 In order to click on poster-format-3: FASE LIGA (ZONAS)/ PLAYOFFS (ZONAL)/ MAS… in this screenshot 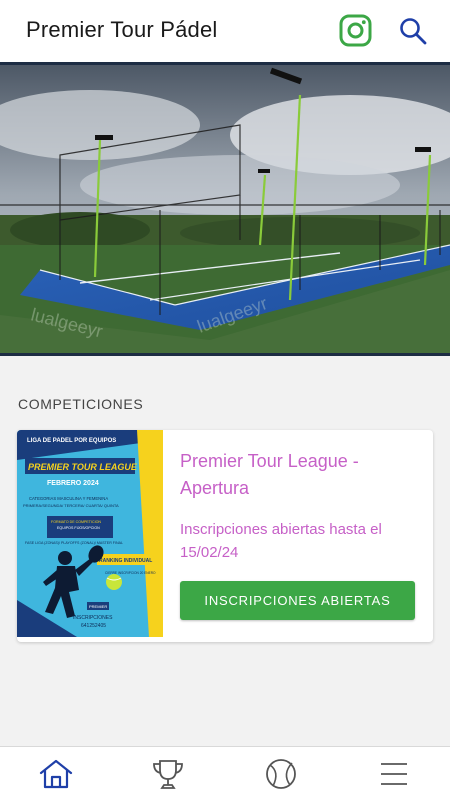, I will do `click(74, 543)`.